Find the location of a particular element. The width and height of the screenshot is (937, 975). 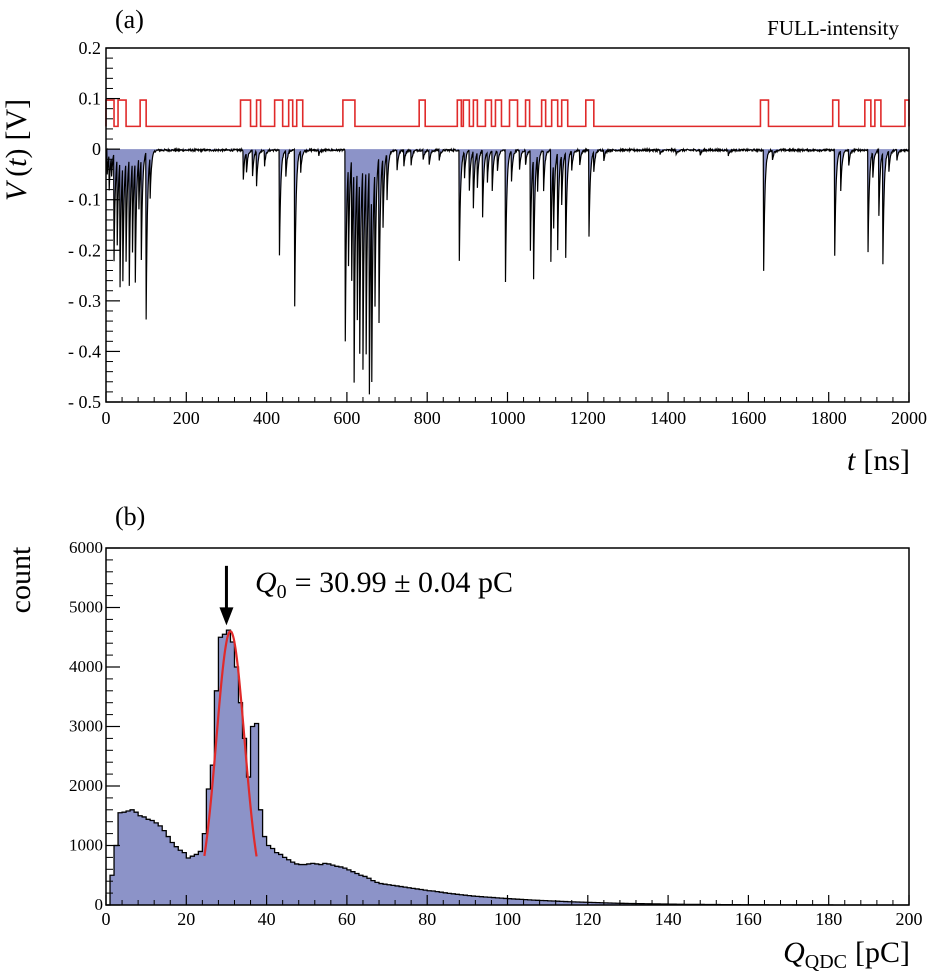

y-tick-label: - 0.3 is located at coordinates (84, 301).